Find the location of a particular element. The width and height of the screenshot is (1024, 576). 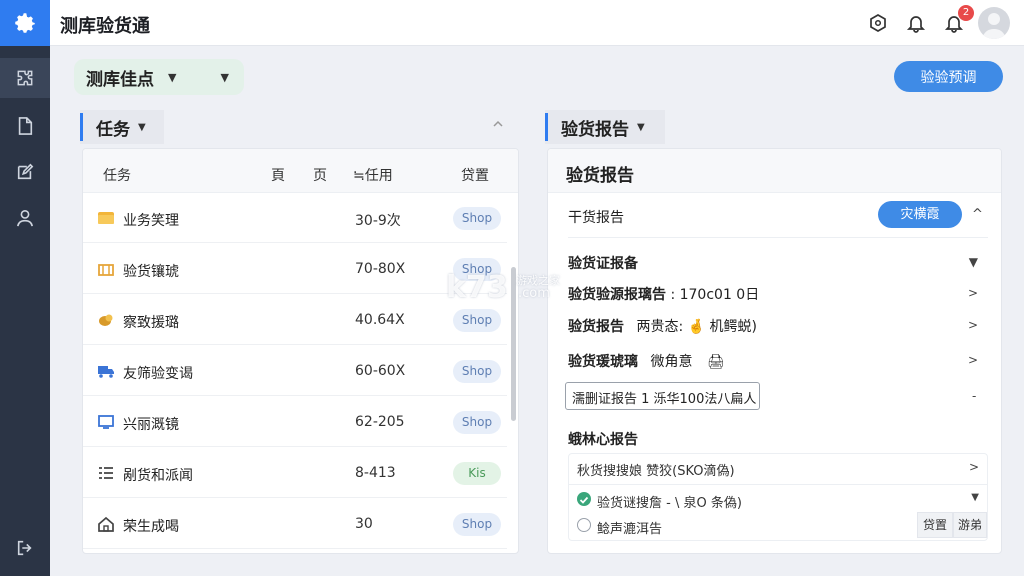

task-value: 30 is located at coordinates (364, 524).